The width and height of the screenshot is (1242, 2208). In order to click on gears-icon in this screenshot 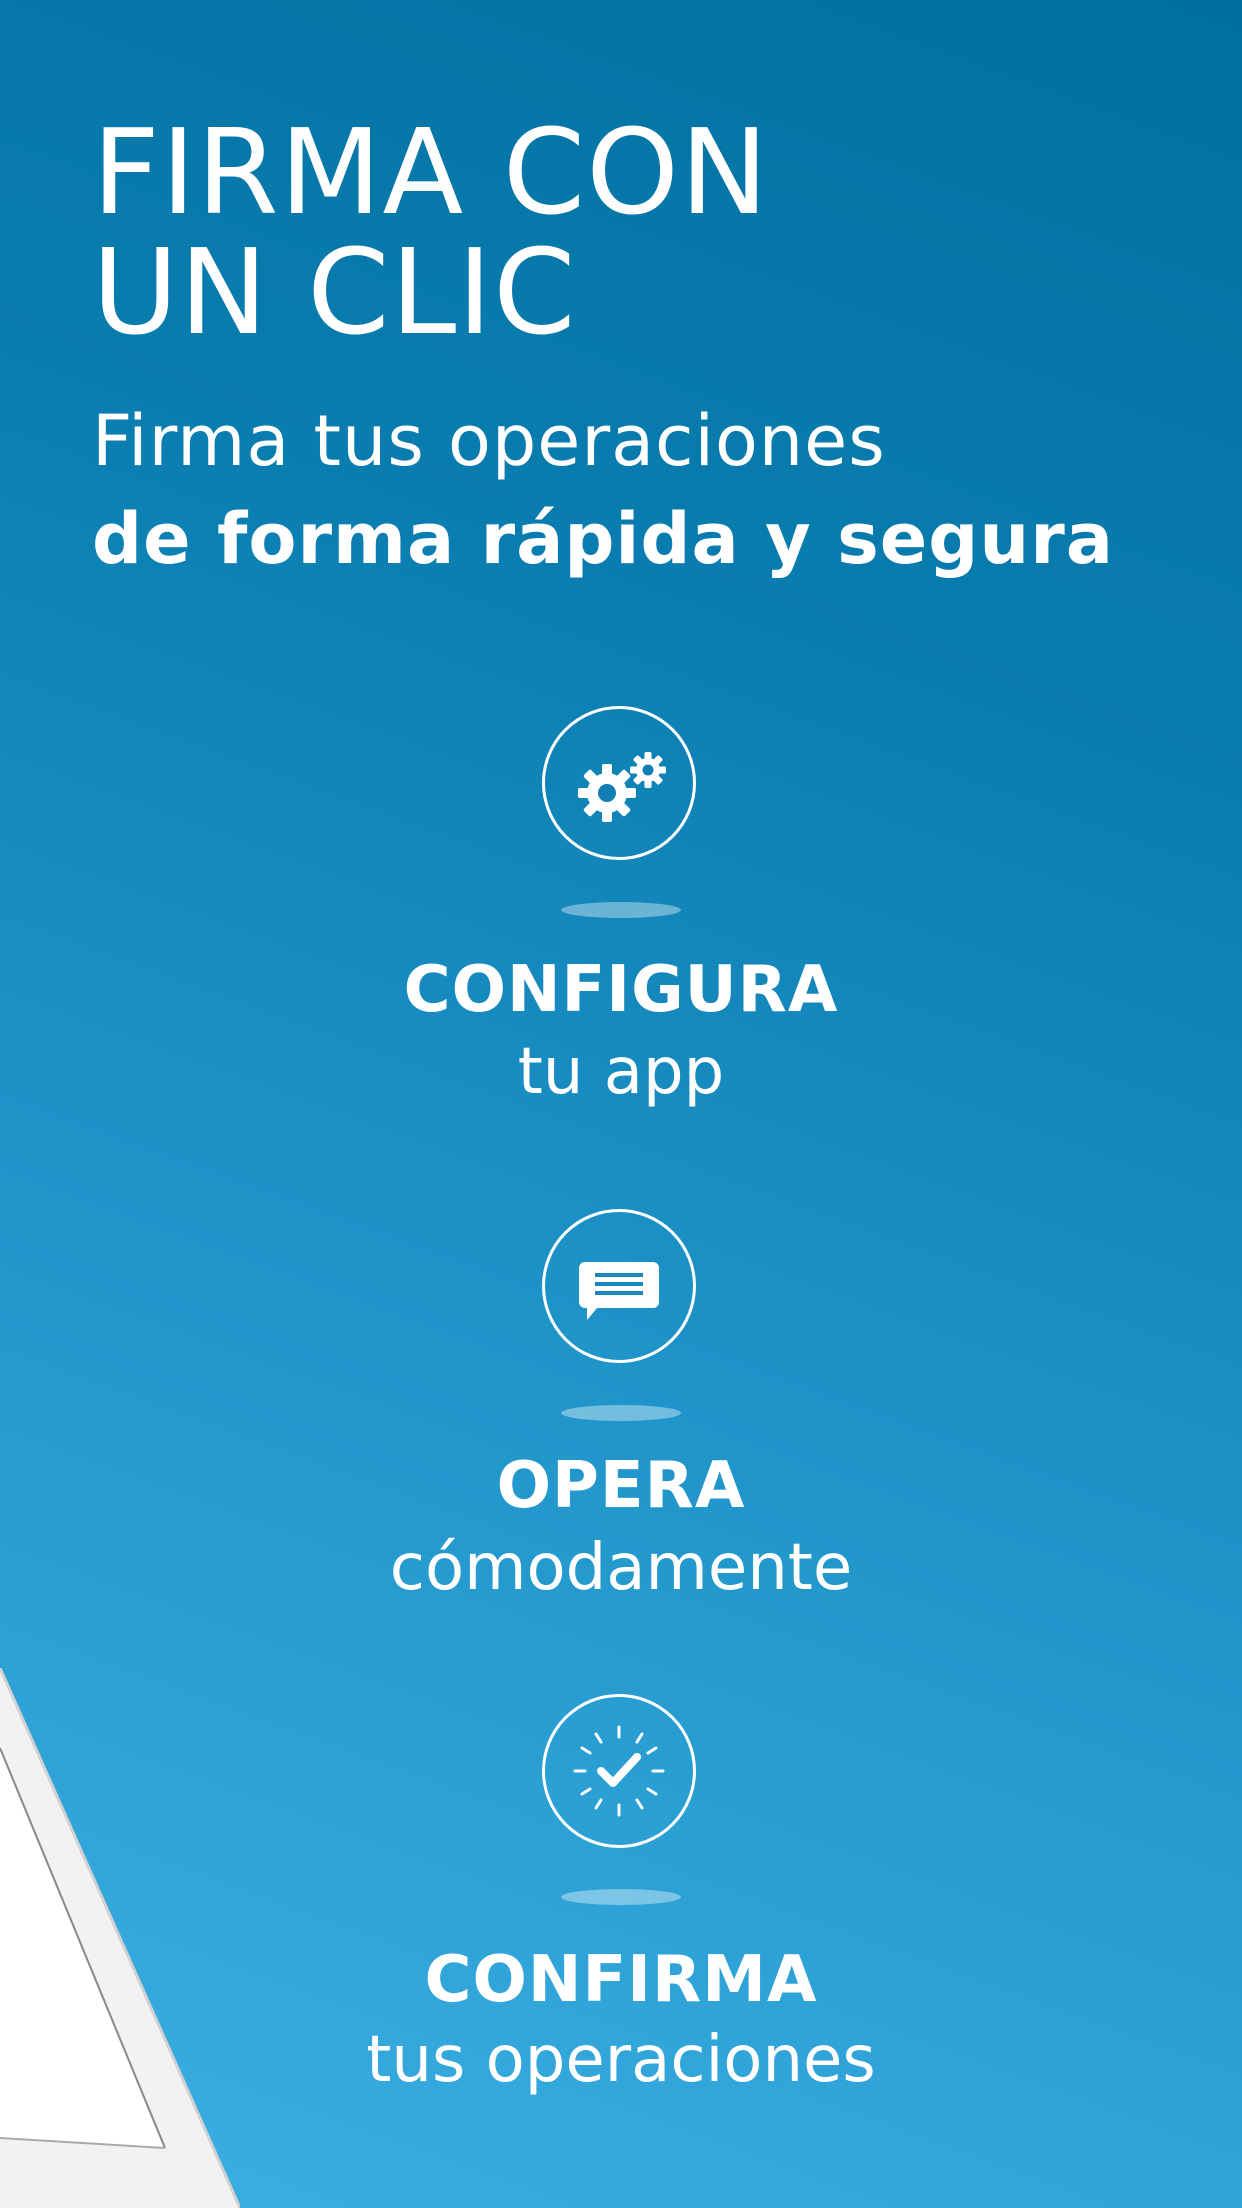, I will do `click(619, 783)`.